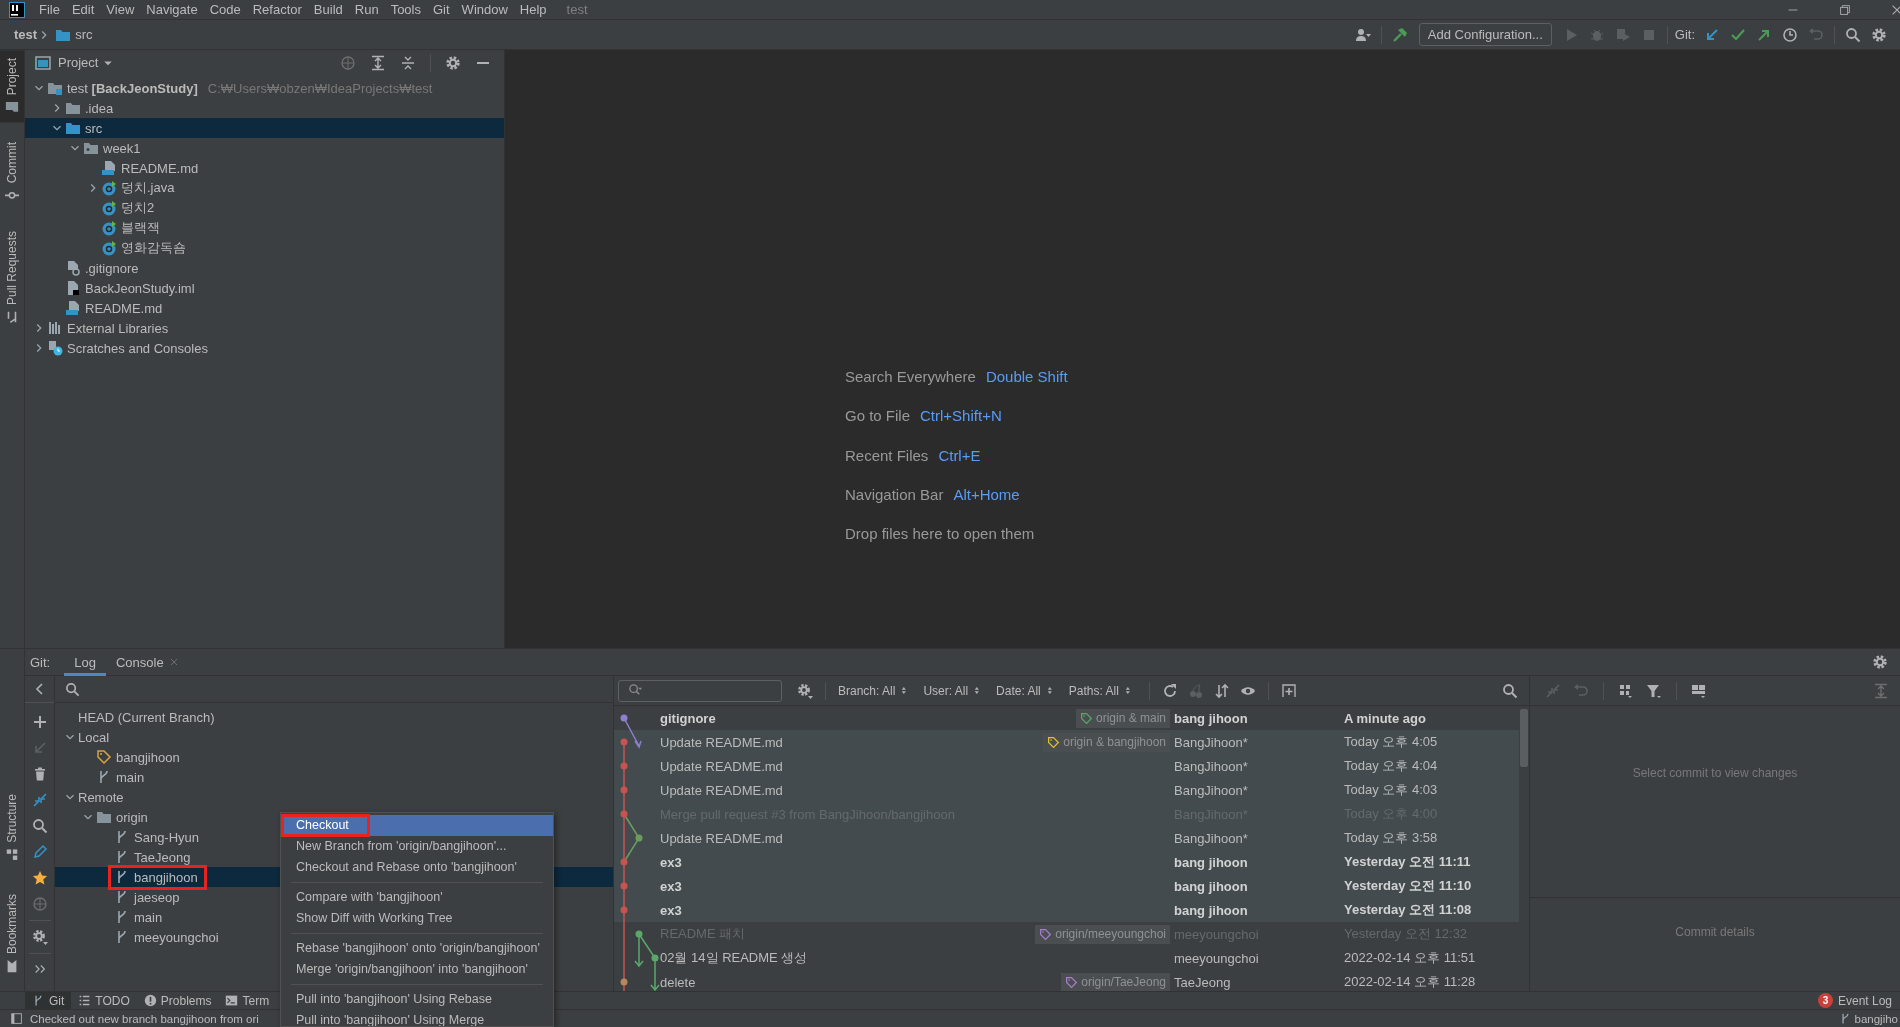  I want to click on branch-name: bangjiho, so click(1876, 1018).